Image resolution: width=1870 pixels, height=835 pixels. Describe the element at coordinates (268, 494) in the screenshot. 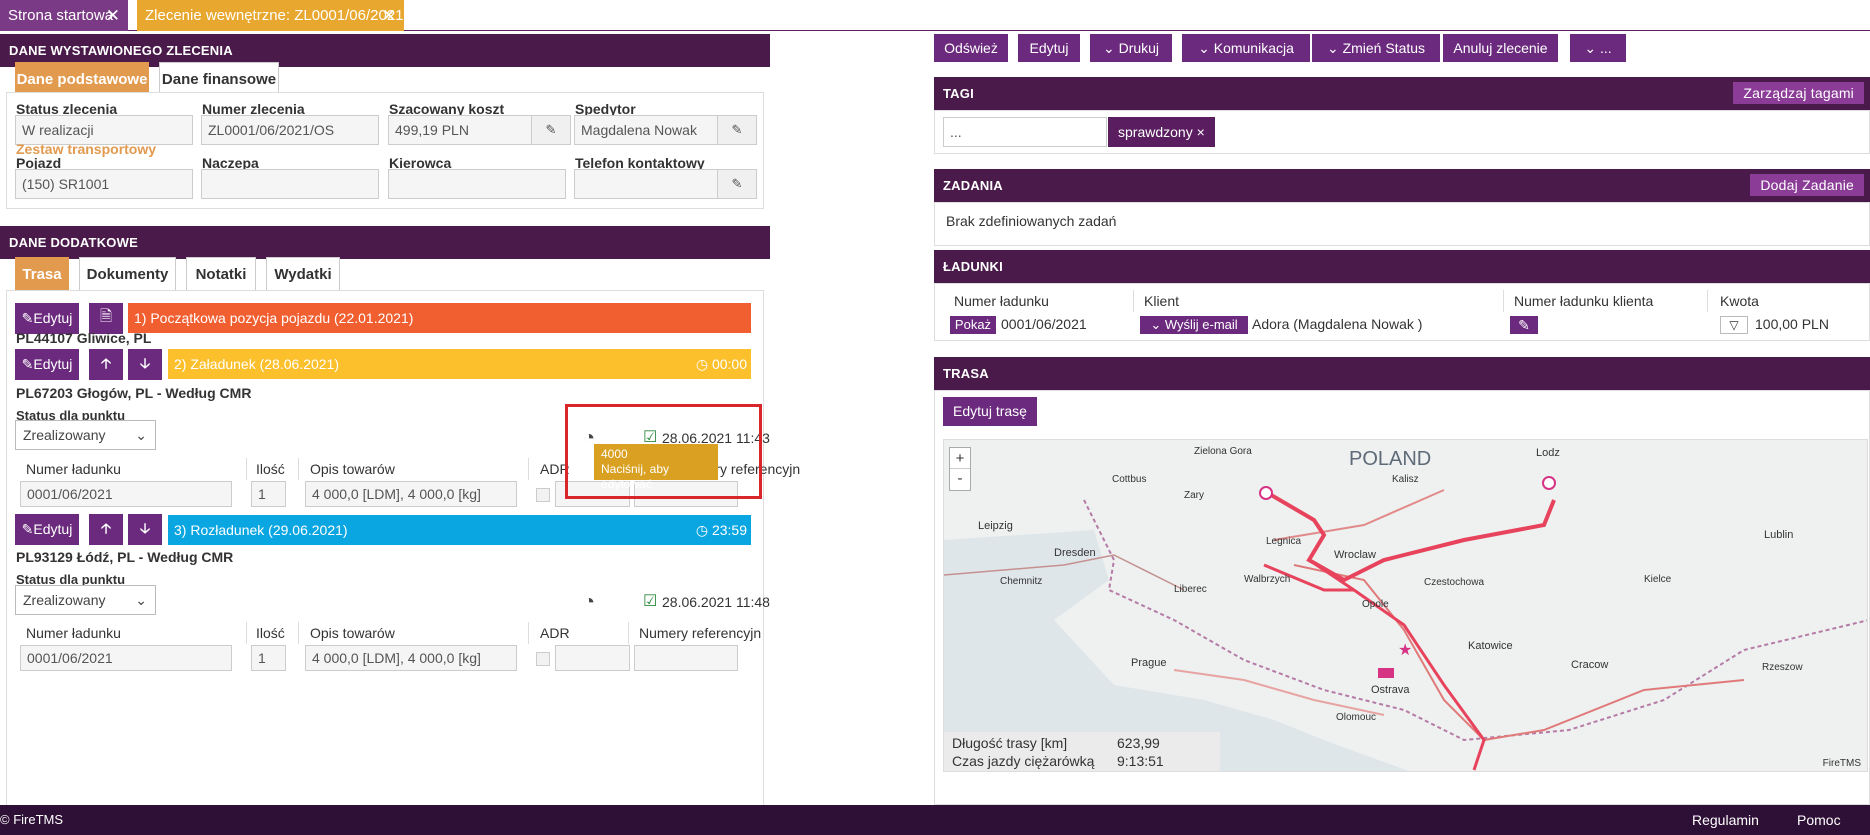

I see `stop2-quantity-field: 1` at that location.